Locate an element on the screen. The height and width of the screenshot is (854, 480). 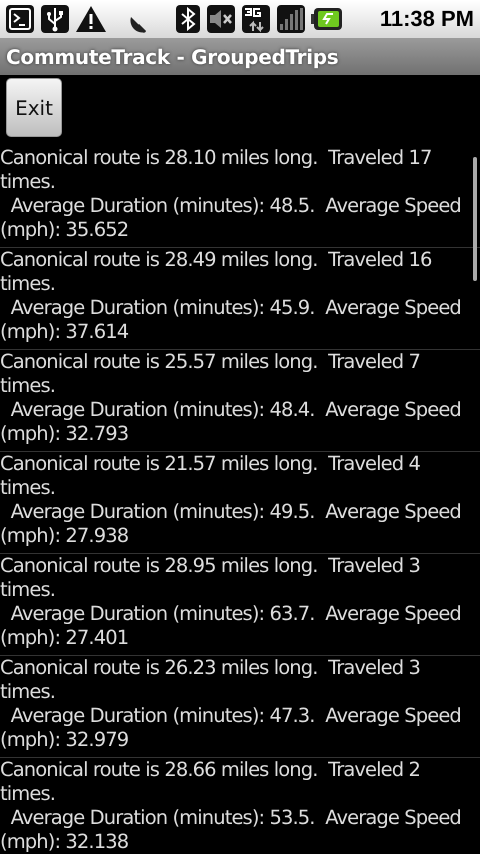
bluetooth-icon is located at coordinates (188, 19).